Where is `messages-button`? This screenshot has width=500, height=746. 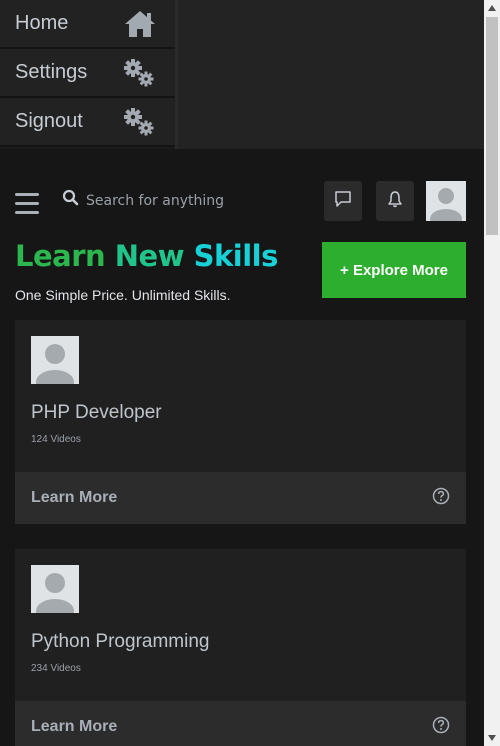
messages-button is located at coordinates (343, 201).